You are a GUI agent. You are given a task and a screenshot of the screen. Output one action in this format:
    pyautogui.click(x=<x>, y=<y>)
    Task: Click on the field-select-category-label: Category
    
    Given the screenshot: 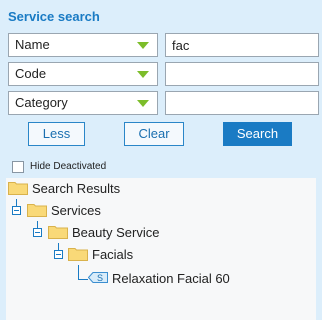 What is the action you would take?
    pyautogui.click(x=41, y=102)
    